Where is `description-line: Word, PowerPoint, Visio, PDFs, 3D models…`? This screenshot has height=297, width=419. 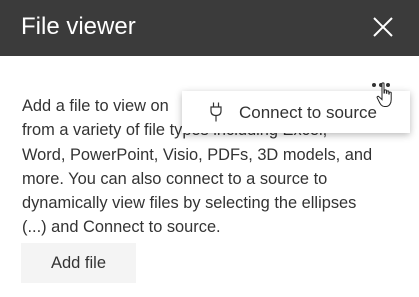 description-line: Word, PowerPoint, Visio, PDFs, 3D models… is located at coordinates (197, 154).